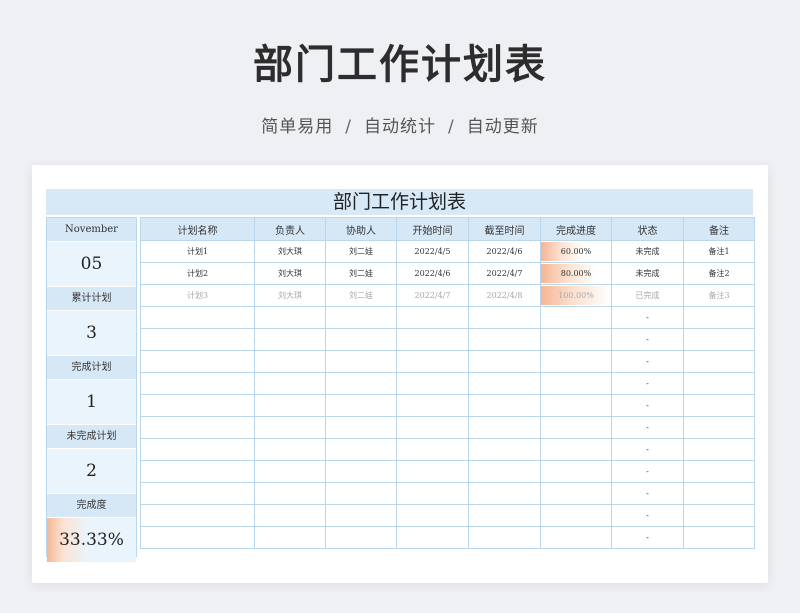 The height and width of the screenshot is (613, 800). What do you see at coordinates (197, 251) in the screenshot?
I see `cell-plan-name: 计划1` at bounding box center [197, 251].